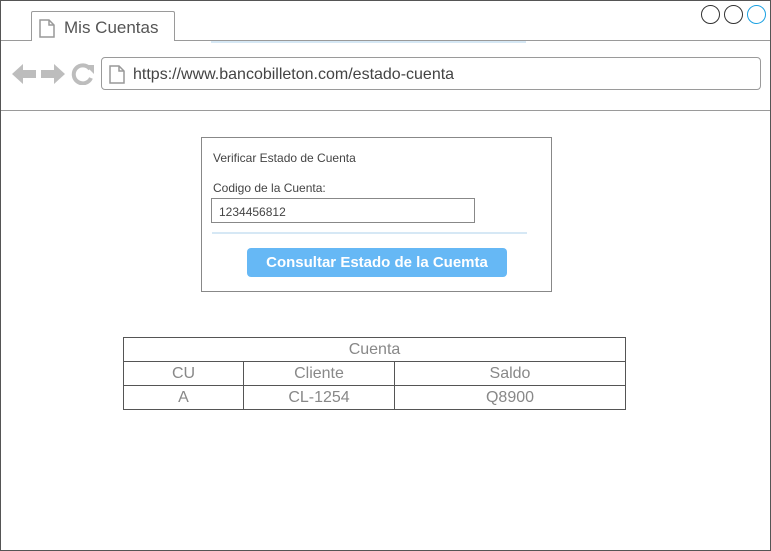 The width and height of the screenshot is (771, 551). Describe the element at coordinates (183, 397) in the screenshot. I see `cell-cu: A` at that location.